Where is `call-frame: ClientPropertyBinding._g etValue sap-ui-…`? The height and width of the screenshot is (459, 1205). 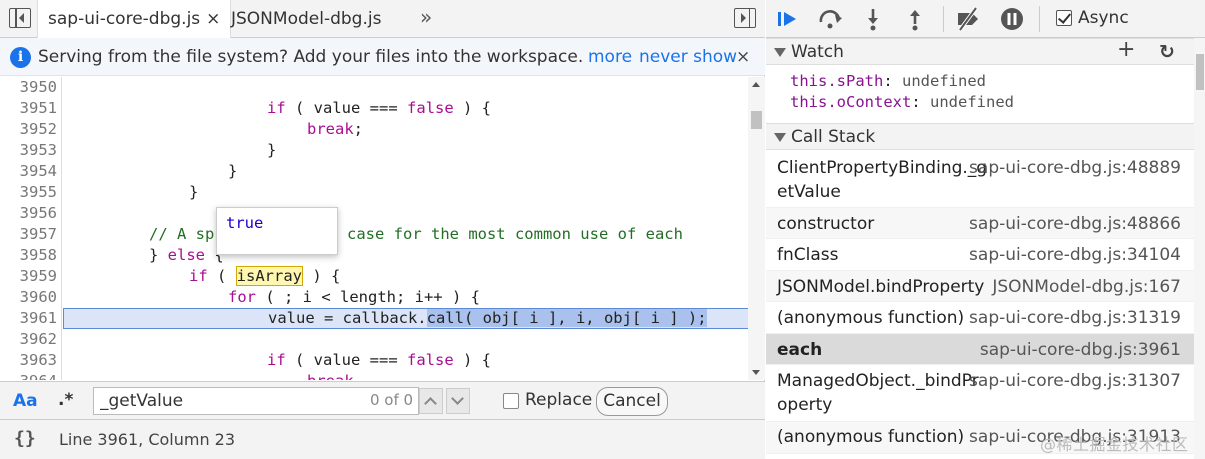
call-frame: ClientPropertyBinding._g etValue sap-ui-… is located at coordinates (980, 179).